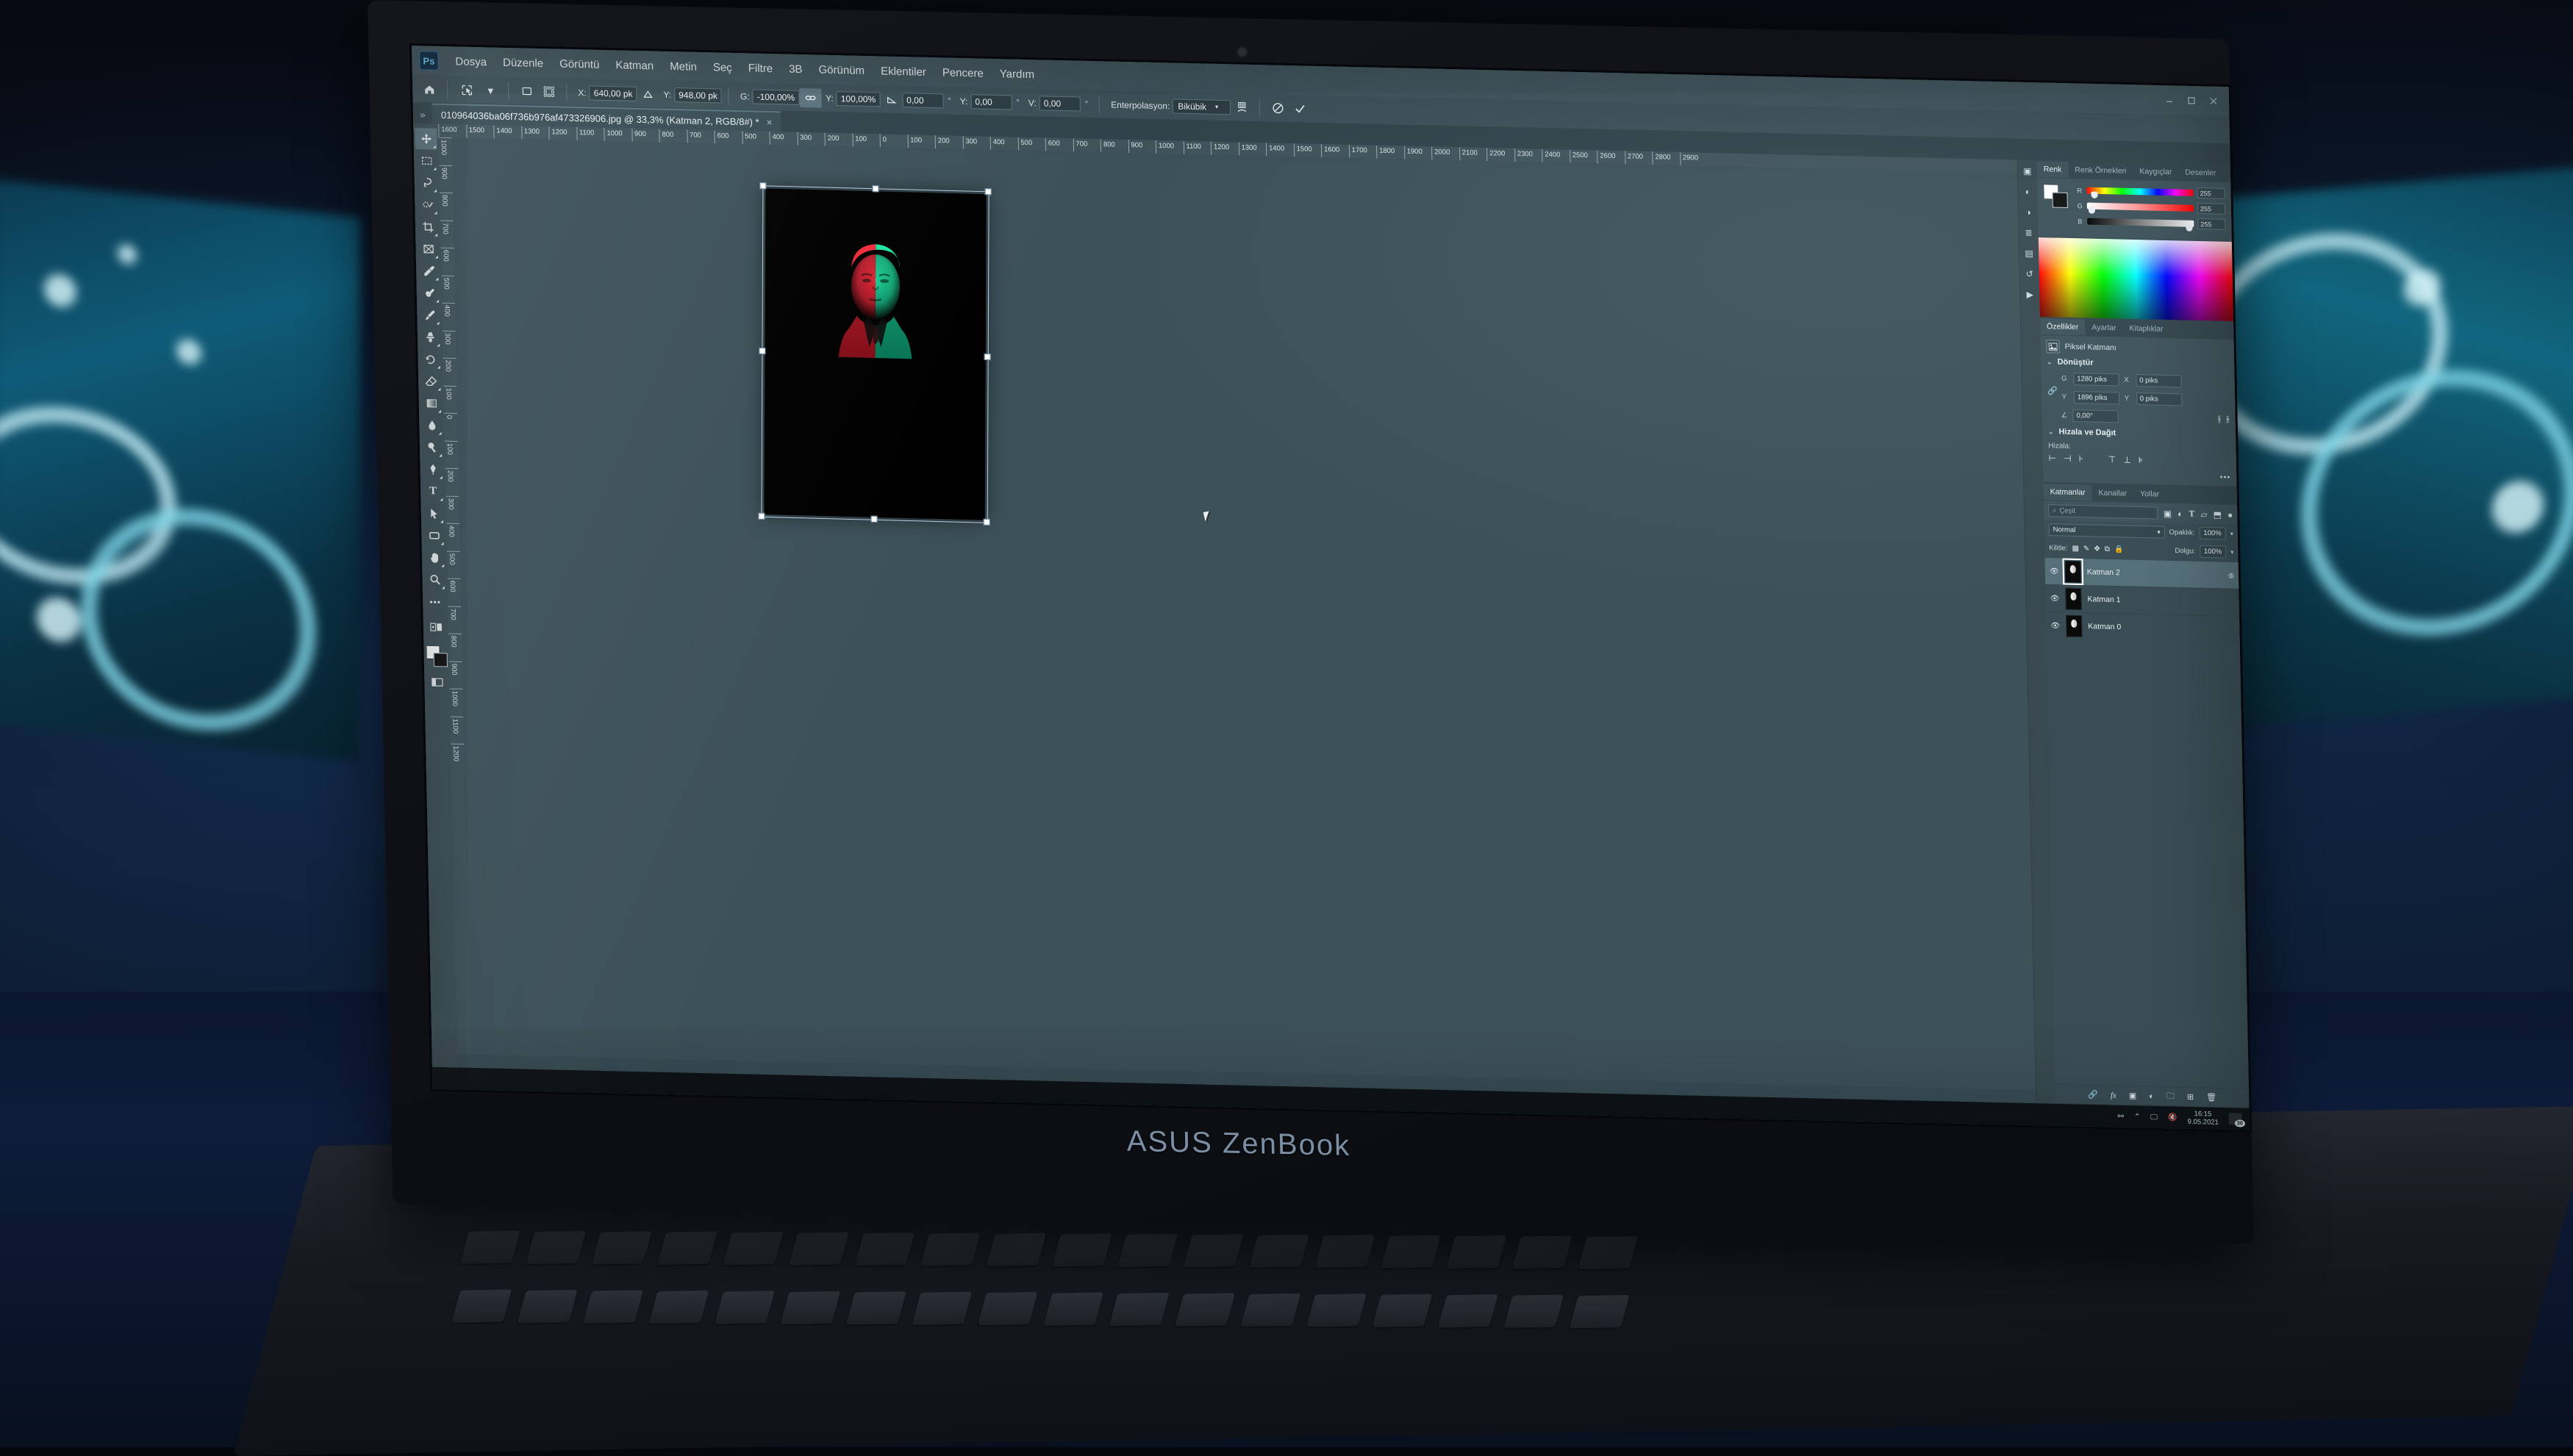 Image resolution: width=2573 pixels, height=1456 pixels. I want to click on align-left-icon: ⊢, so click(2053, 458).